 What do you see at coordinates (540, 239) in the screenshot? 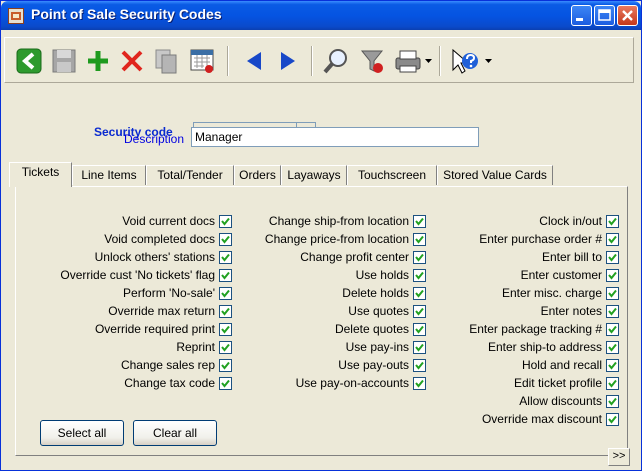
I see `permission-label: Enter purchase order #` at bounding box center [540, 239].